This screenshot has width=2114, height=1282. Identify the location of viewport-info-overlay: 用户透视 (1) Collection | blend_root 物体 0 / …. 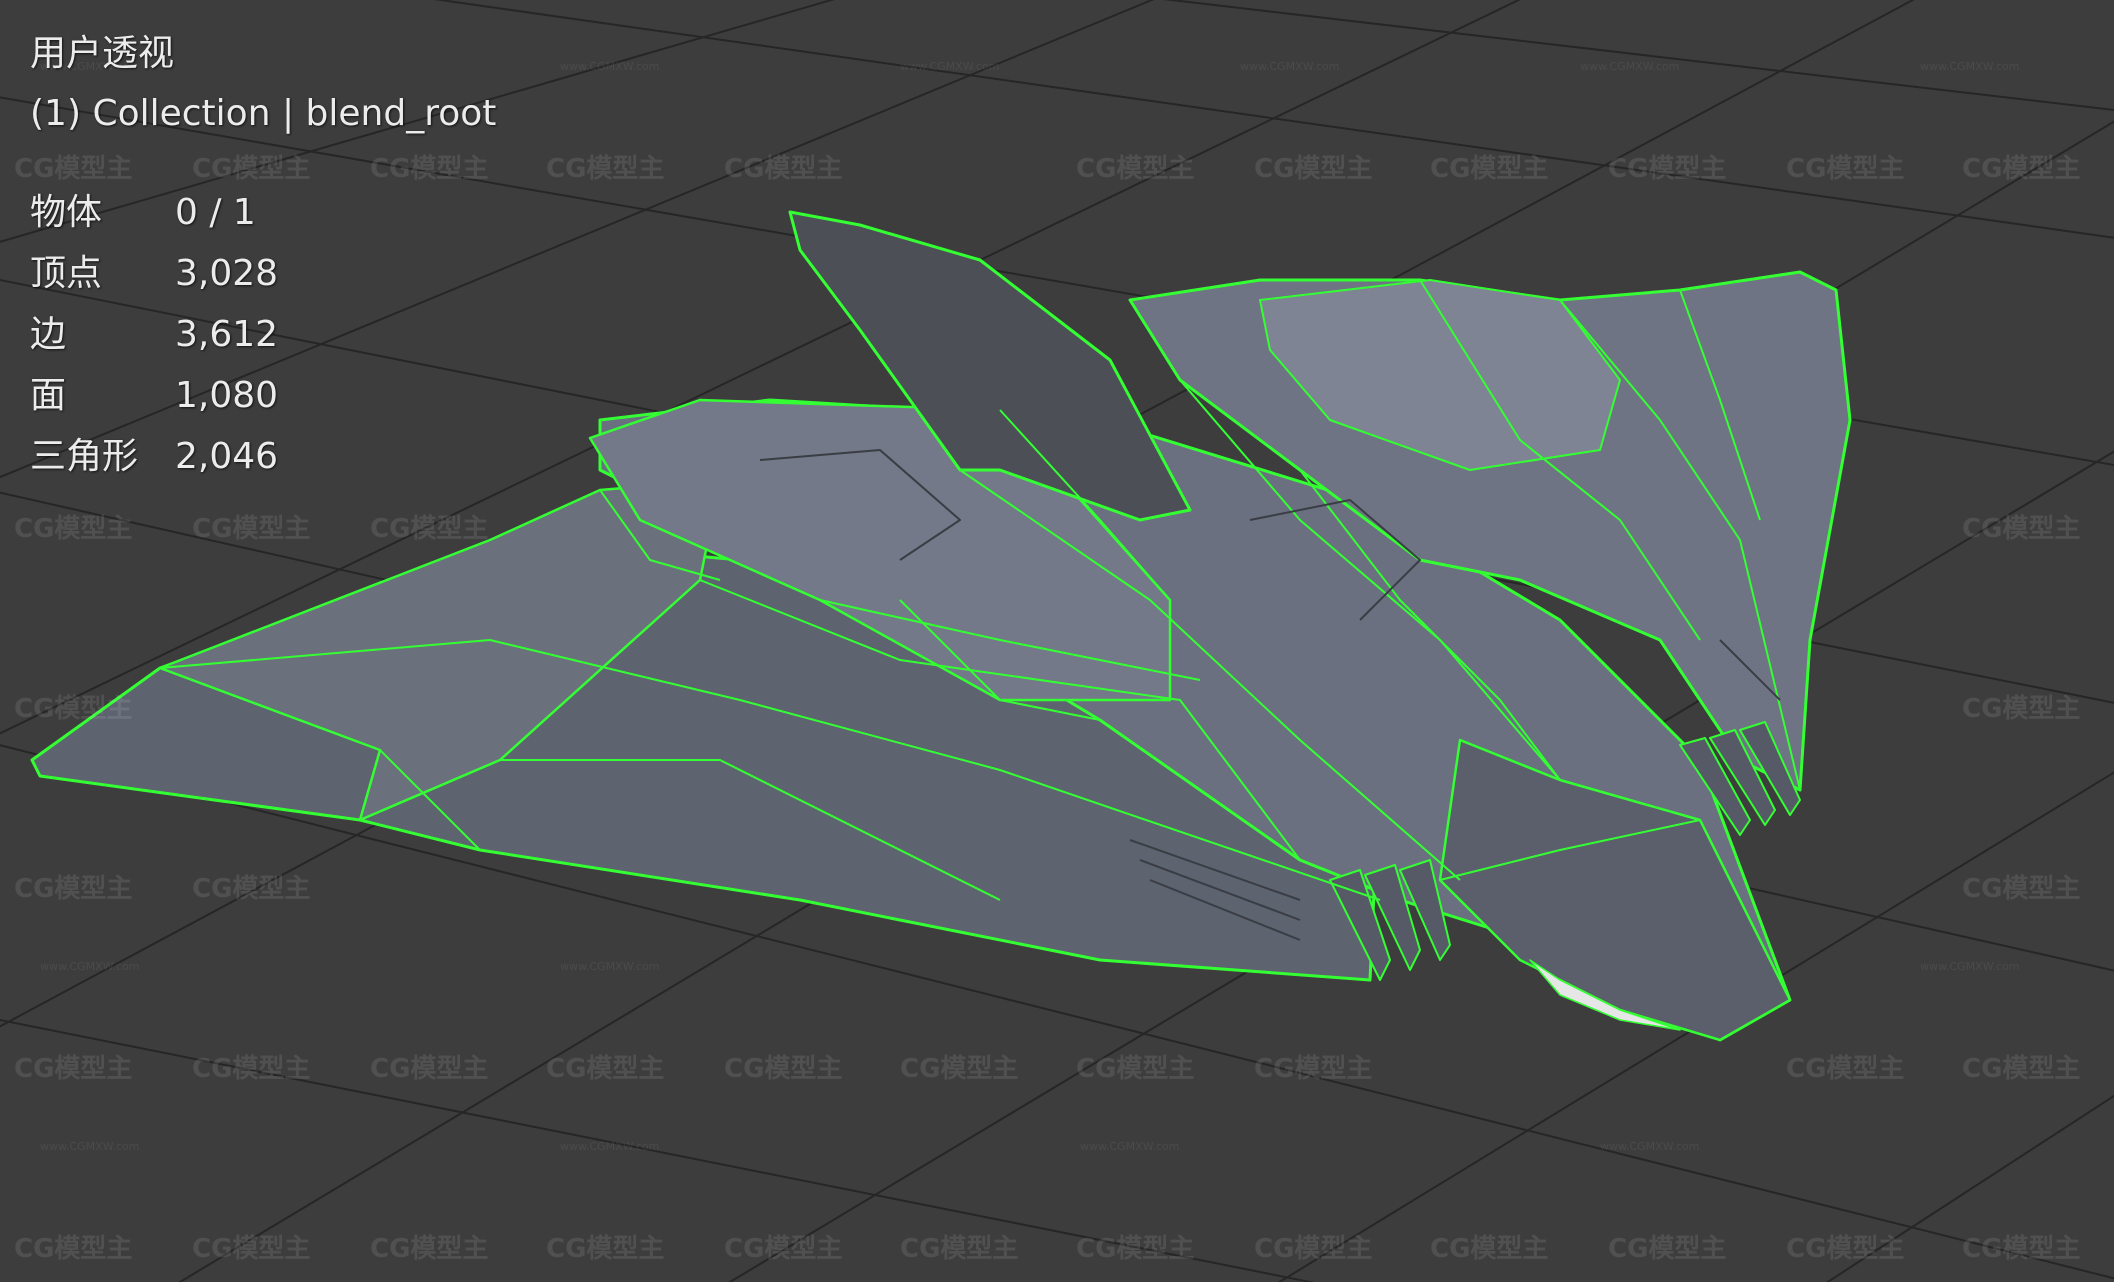
(263, 257).